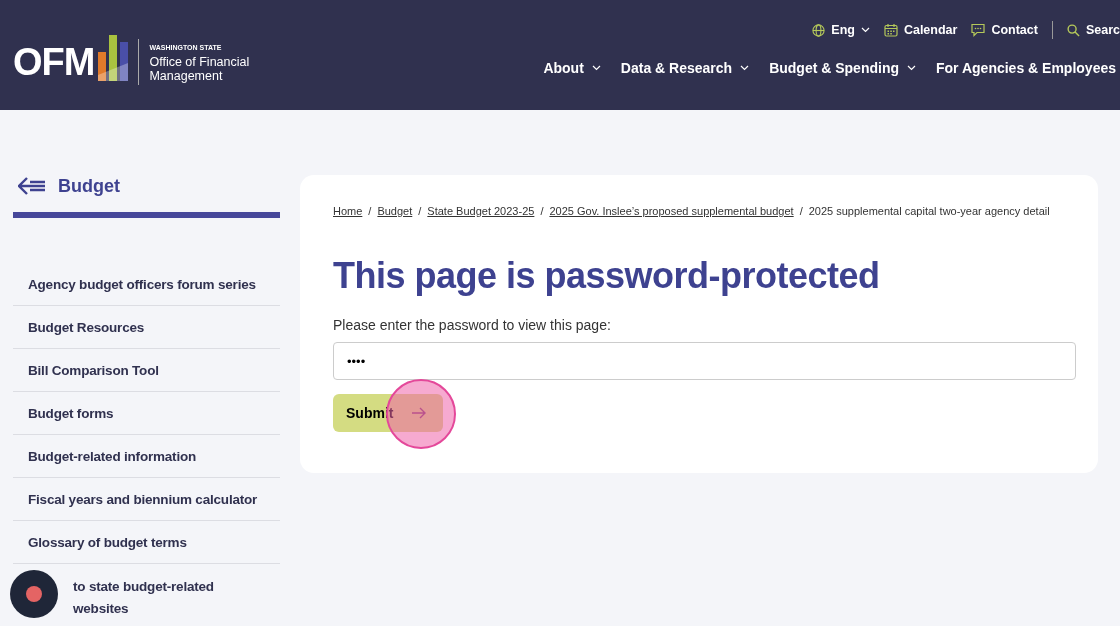 This screenshot has width=1120, height=626. What do you see at coordinates (168, 598) in the screenshot?
I see `sidebar-link: to state budget-related websites` at bounding box center [168, 598].